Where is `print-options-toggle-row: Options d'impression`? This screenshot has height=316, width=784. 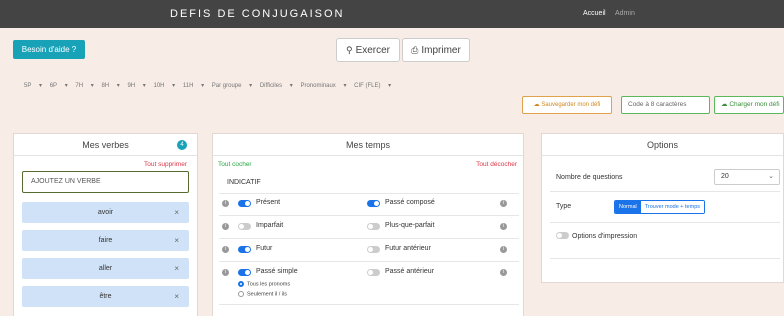
print-options-toggle-row: Options d'impression is located at coordinates (596, 235).